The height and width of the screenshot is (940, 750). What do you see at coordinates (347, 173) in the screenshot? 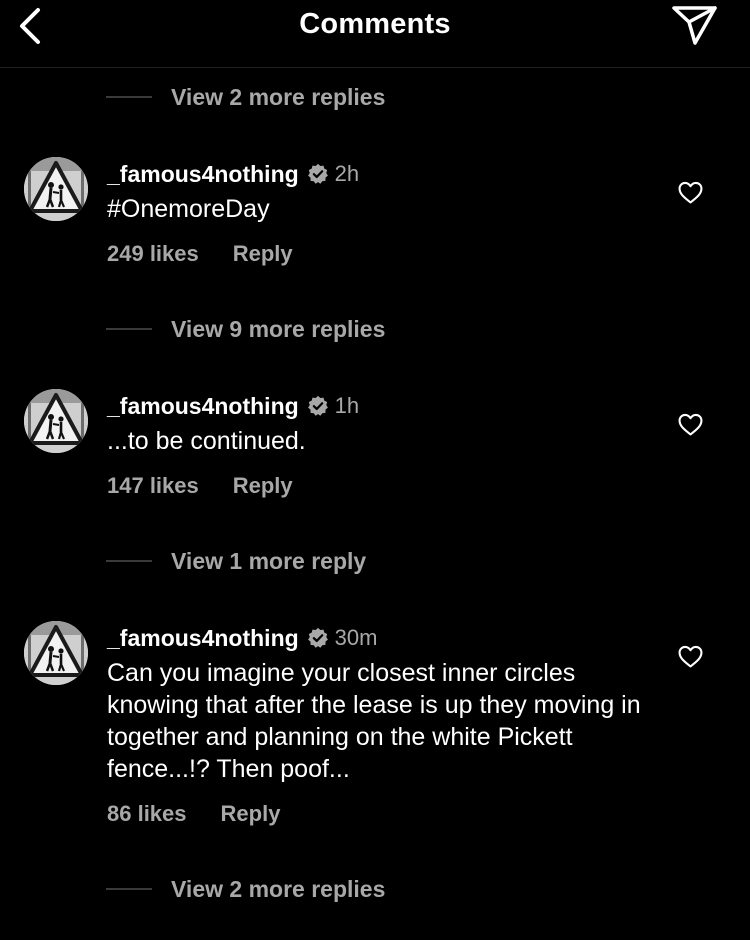
I see `comment-timestamp: 2h` at bounding box center [347, 173].